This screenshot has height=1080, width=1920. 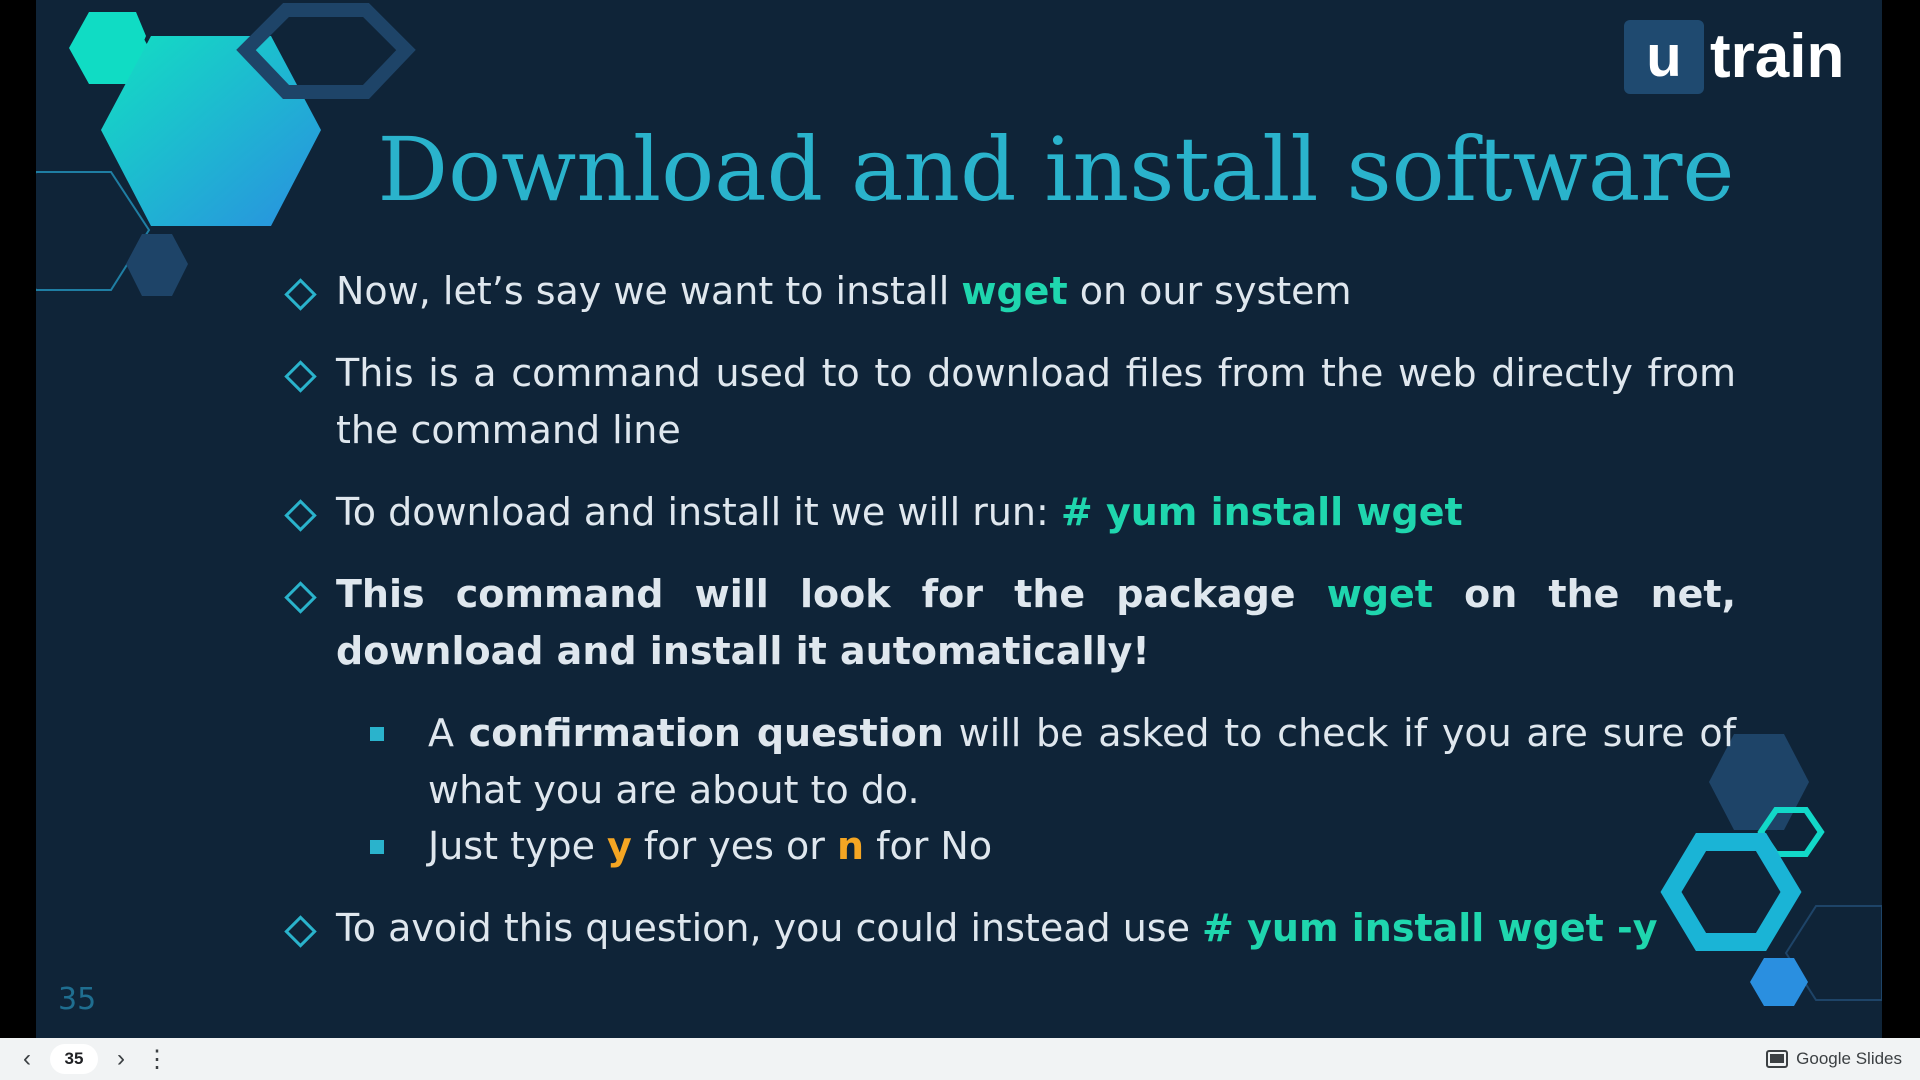 I want to click on sub-bullet-text: Just type y for yes or n for No, so click(x=1082, y=846).